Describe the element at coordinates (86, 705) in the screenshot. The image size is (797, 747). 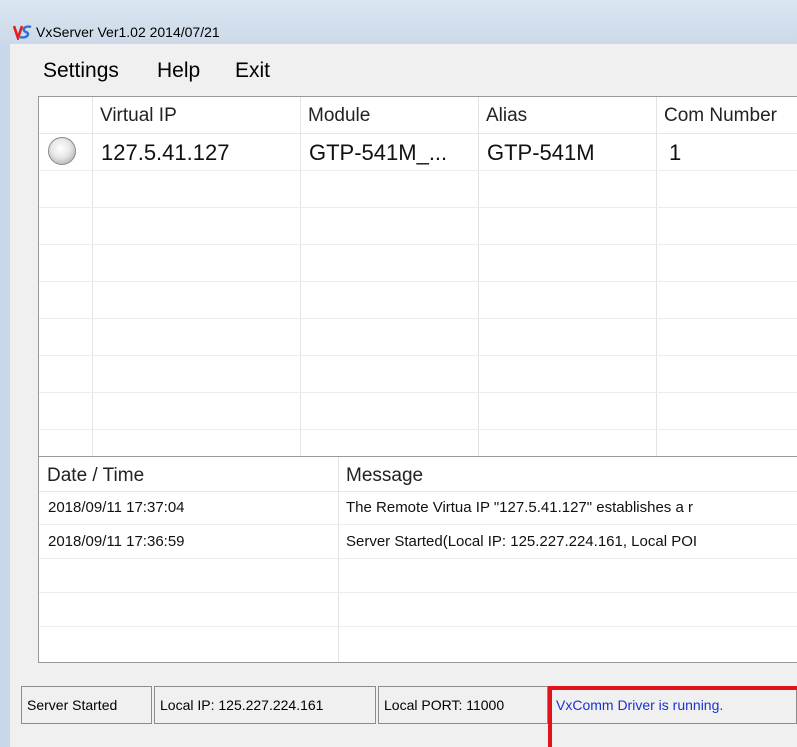
I see `status-server: Server Started` at that location.